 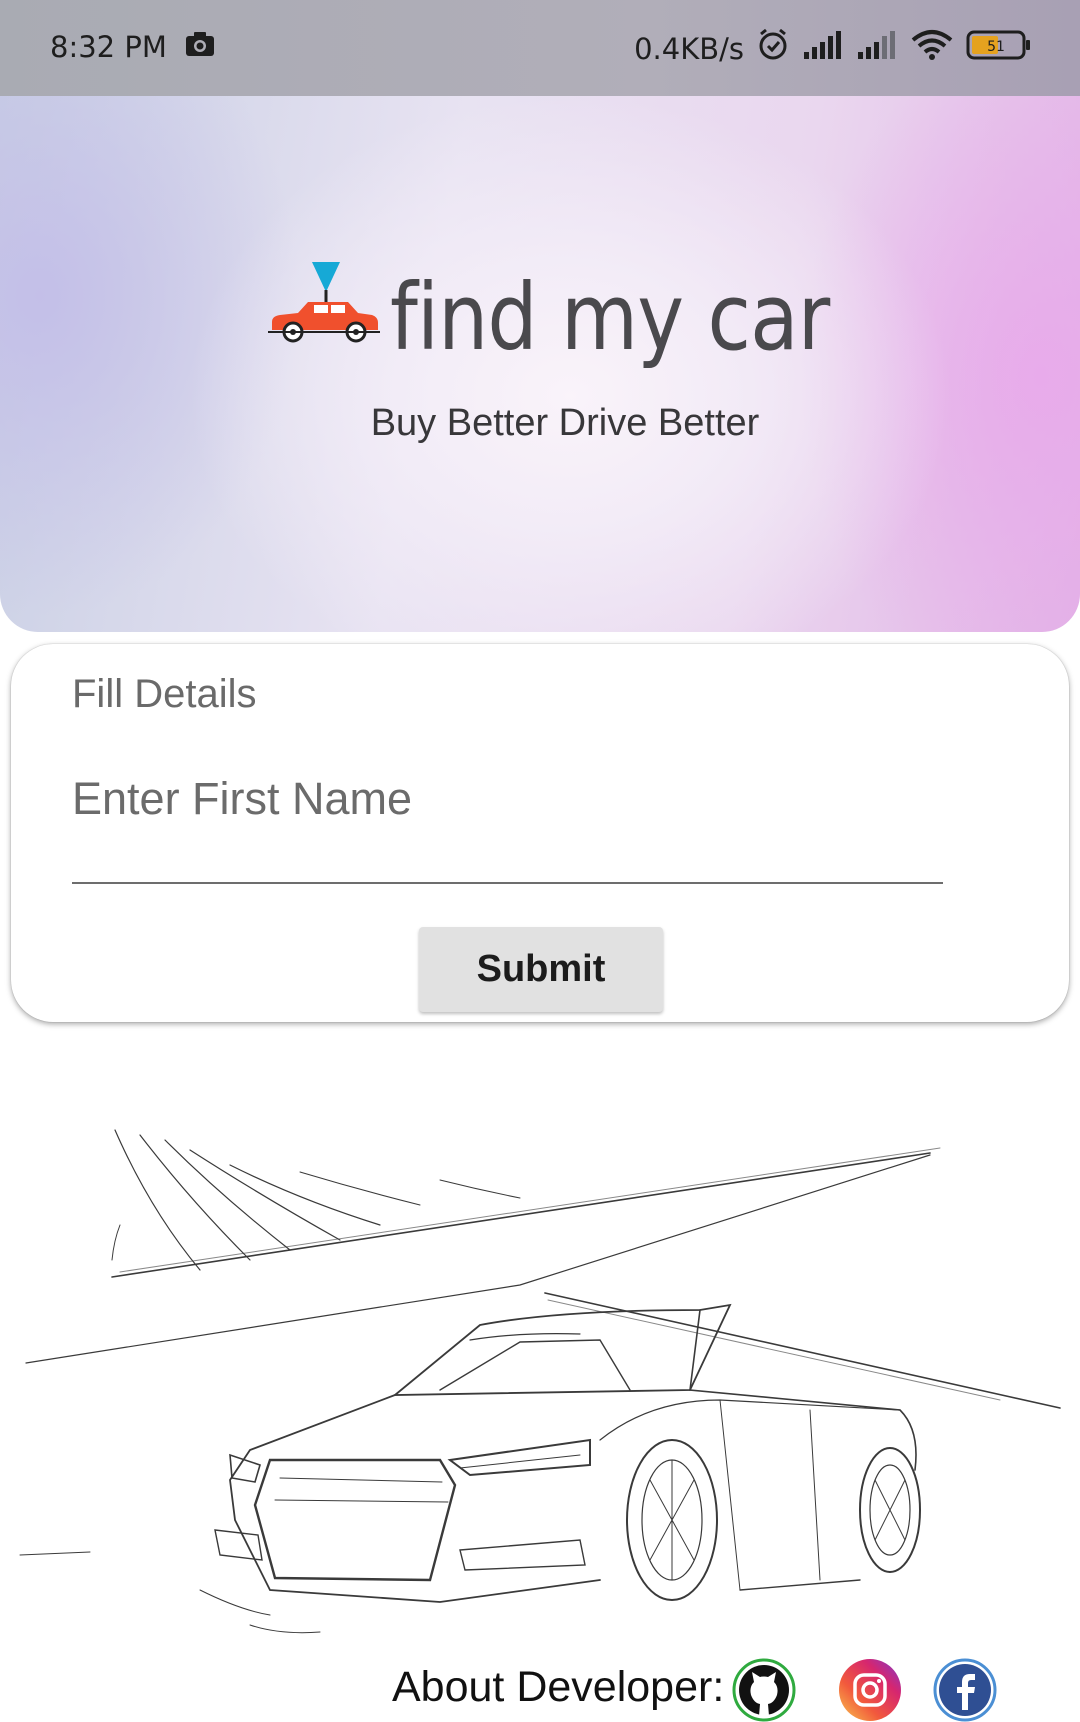 I want to click on app-logo: find my car, so click(x=584, y=304).